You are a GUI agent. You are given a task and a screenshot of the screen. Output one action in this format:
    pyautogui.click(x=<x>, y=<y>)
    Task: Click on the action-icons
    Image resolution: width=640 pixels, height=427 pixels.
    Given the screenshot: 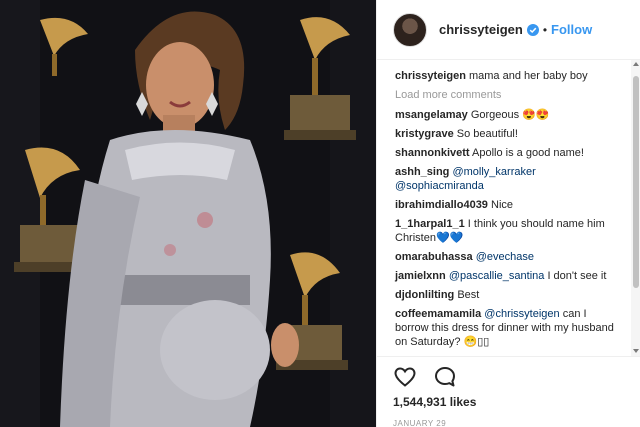 What is the action you would take?
    pyautogui.click(x=516, y=377)
    